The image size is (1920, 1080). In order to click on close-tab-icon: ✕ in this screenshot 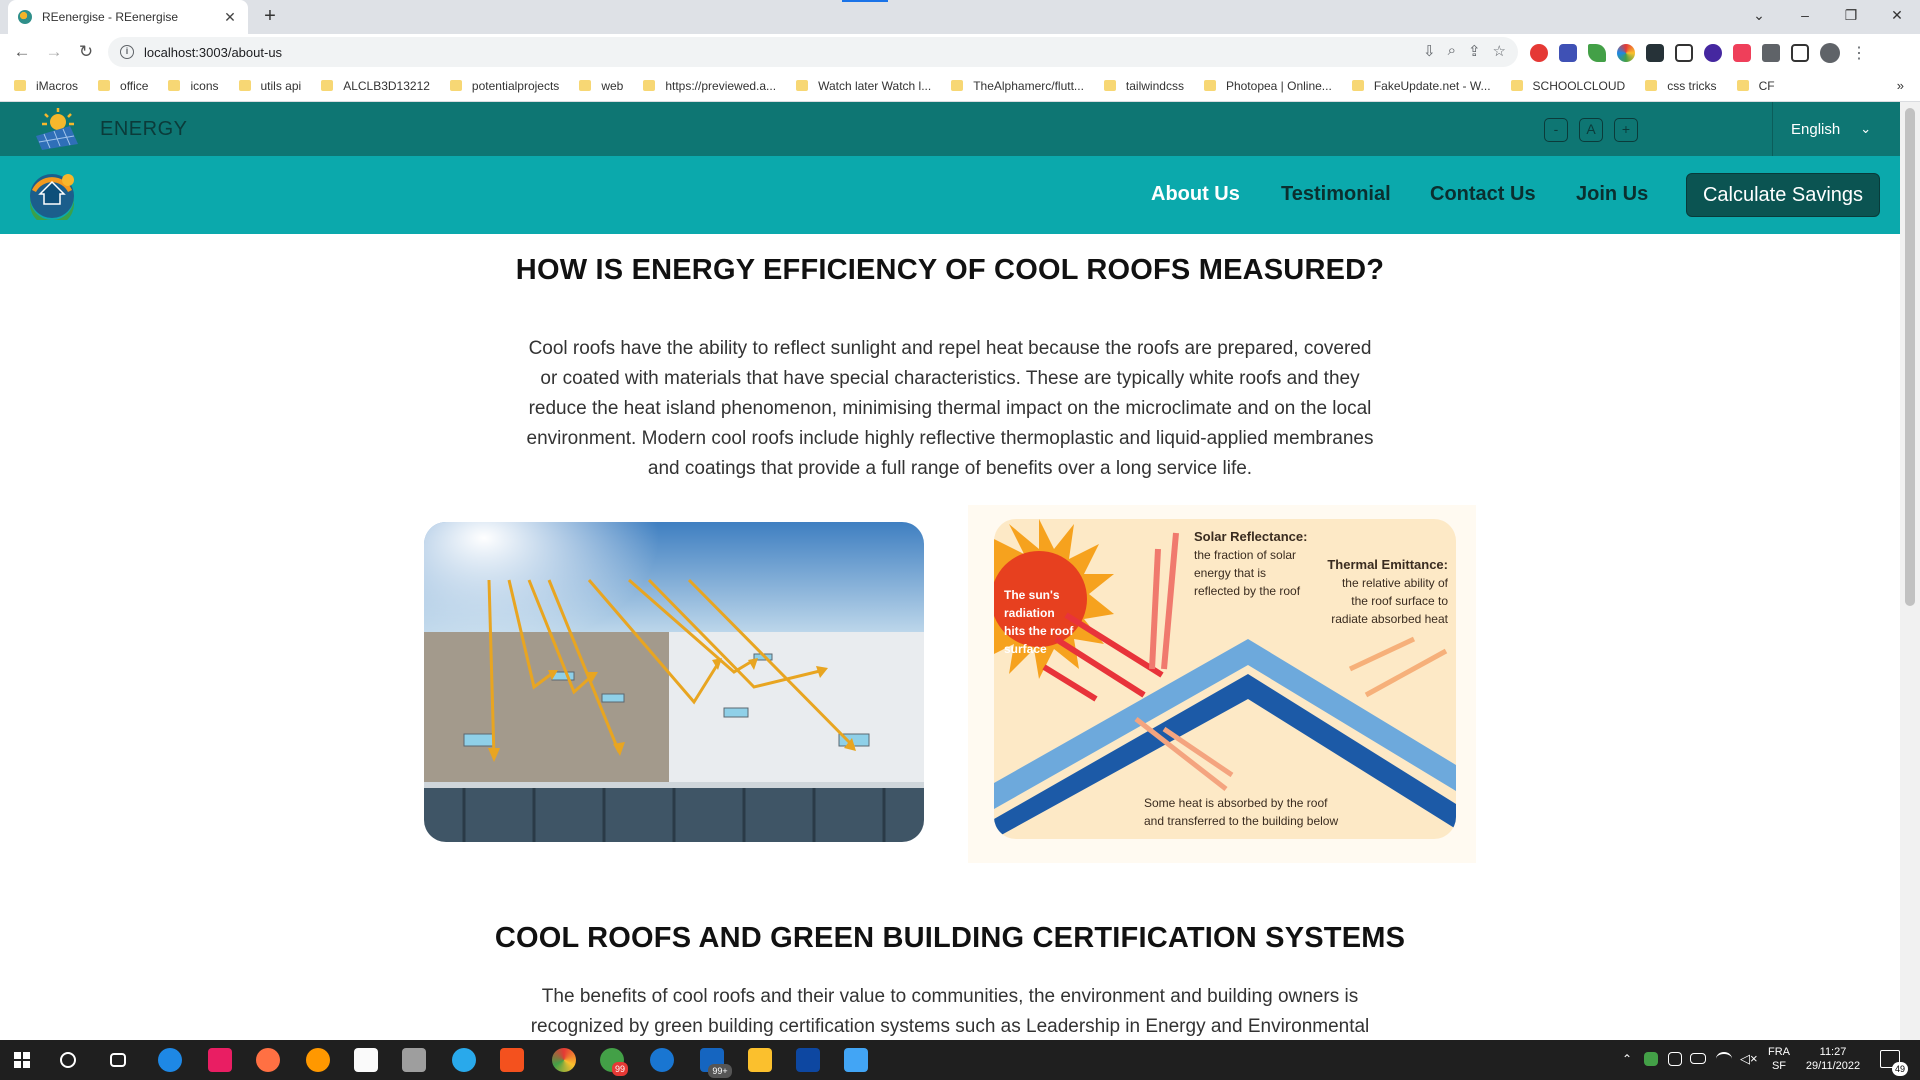, I will do `click(230, 17)`.